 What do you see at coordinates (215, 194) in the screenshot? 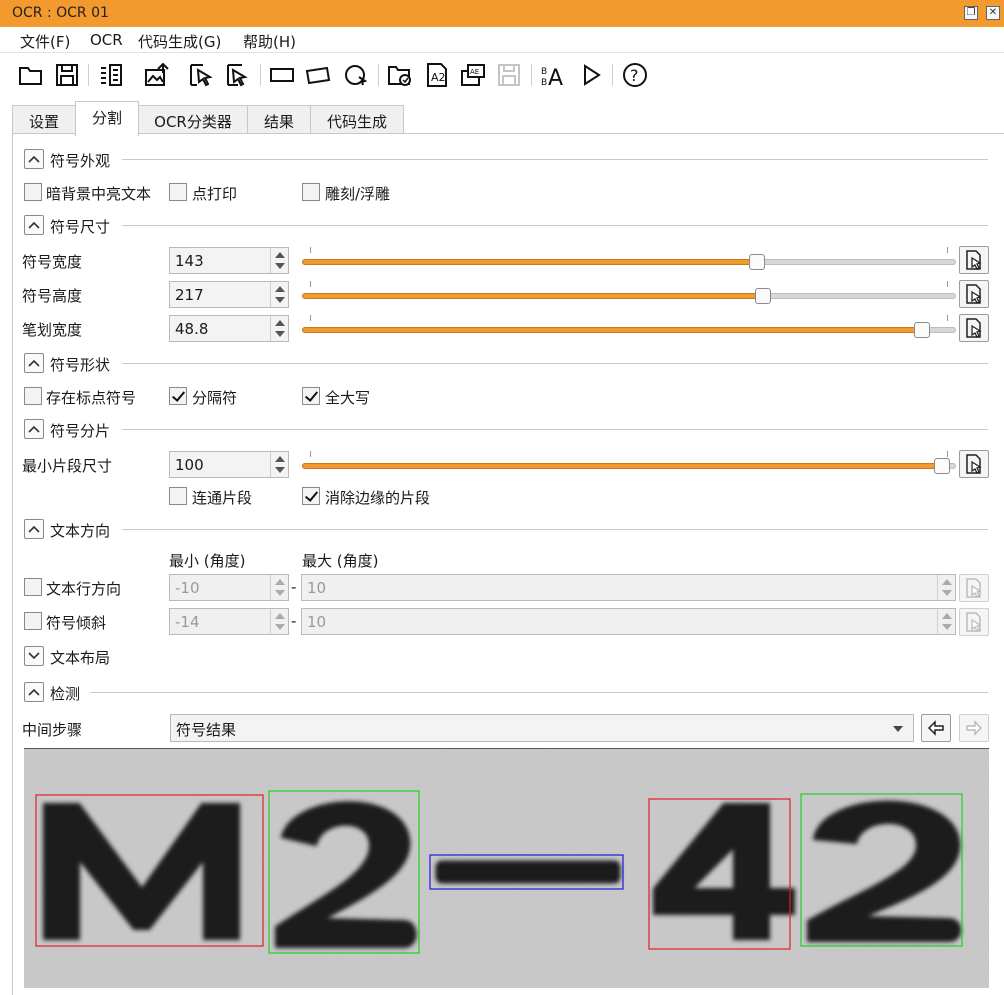
I see `dot-print-label: 点打印` at bounding box center [215, 194].